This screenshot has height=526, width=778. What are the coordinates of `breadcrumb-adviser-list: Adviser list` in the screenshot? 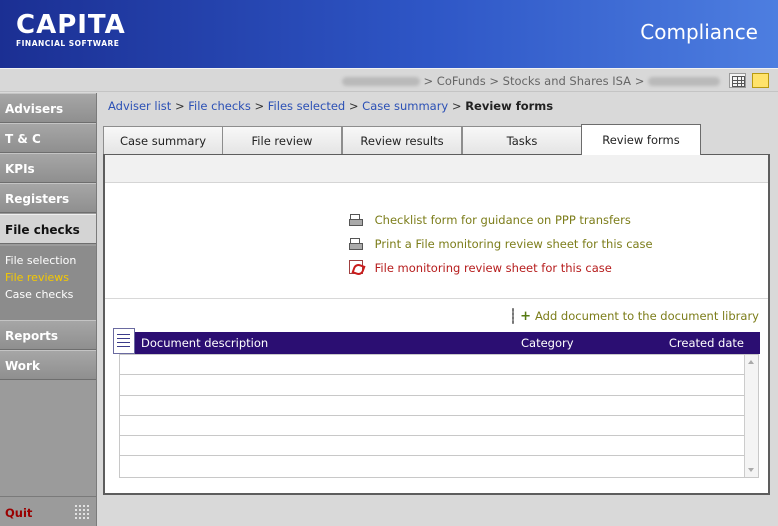 It's located at (139, 106).